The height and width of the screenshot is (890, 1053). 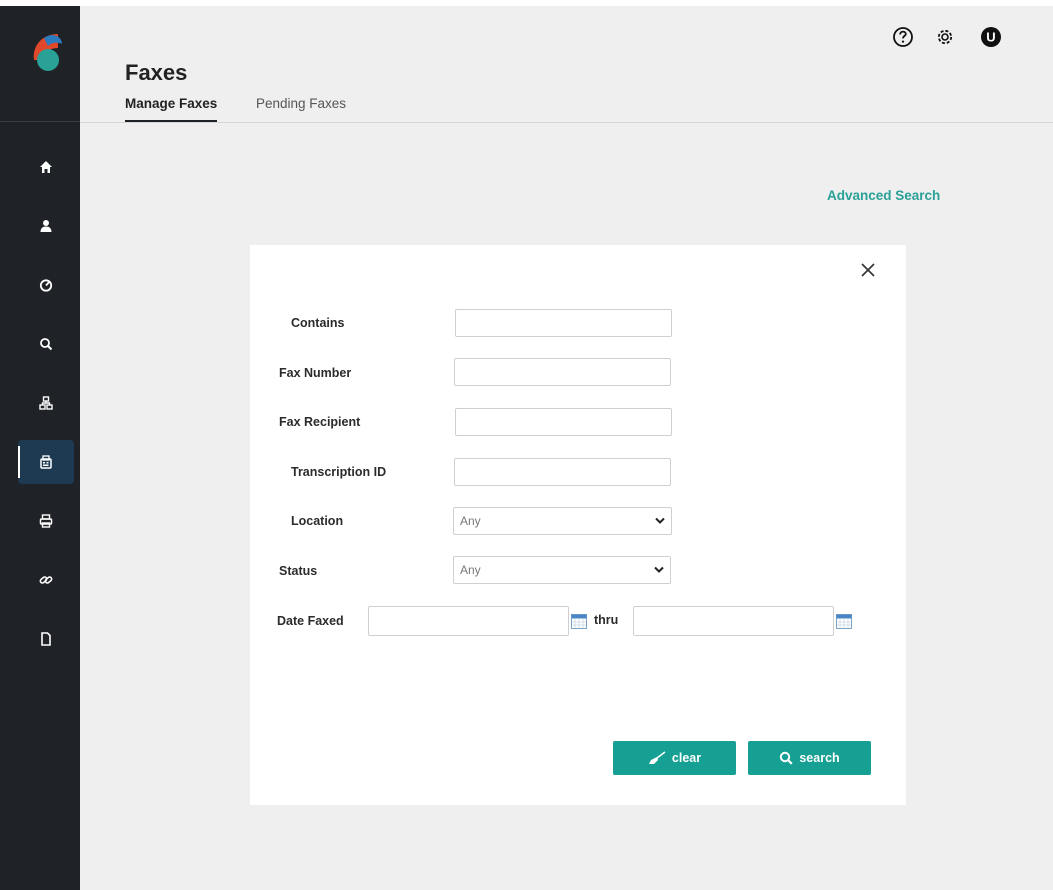 What do you see at coordinates (563, 323) in the screenshot?
I see `contains-input` at bounding box center [563, 323].